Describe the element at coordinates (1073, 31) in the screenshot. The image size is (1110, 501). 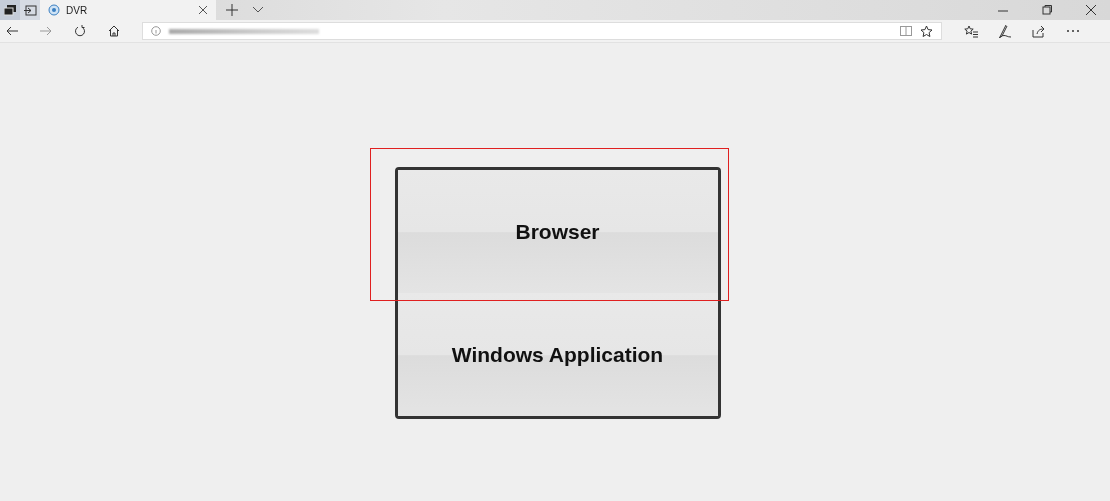
I see `more-icon` at that location.